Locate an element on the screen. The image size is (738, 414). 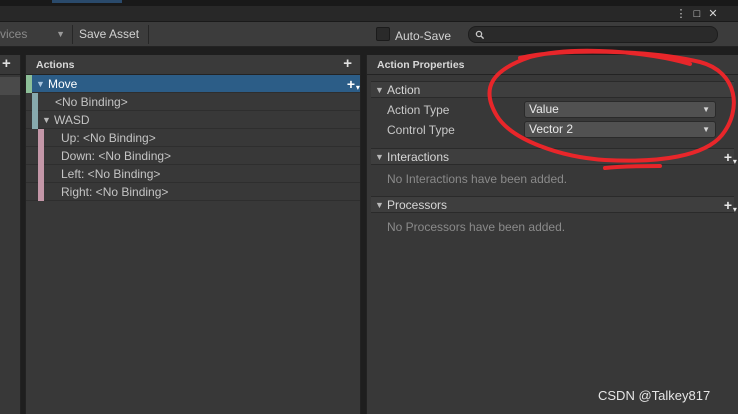
binding-item: <No Binding> is located at coordinates (193, 102).